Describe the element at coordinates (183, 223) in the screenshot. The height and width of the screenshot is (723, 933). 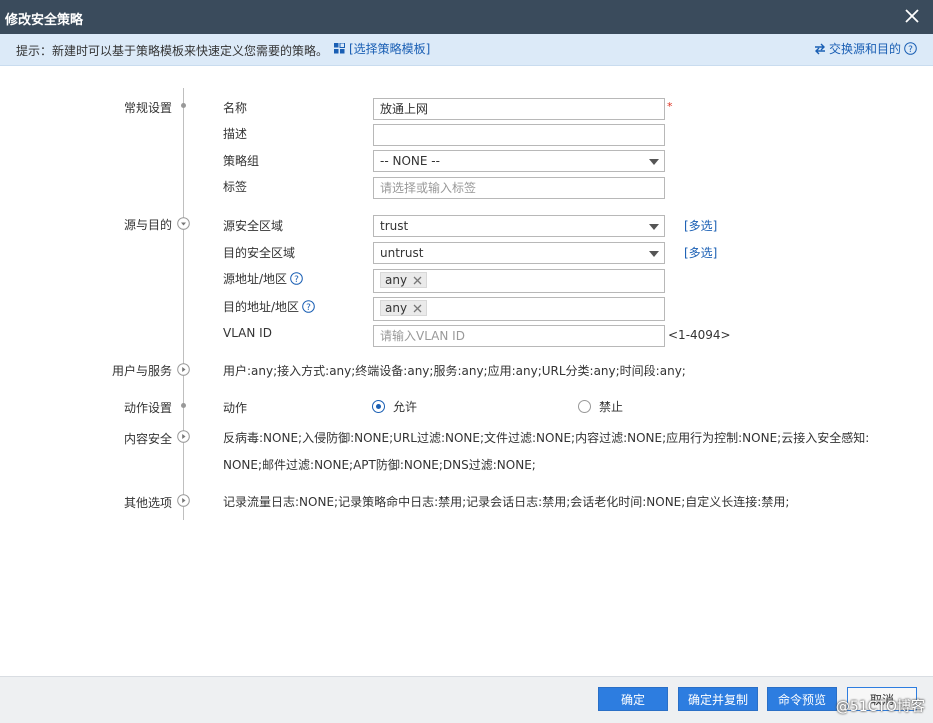
I see `collapse-down-icon` at that location.